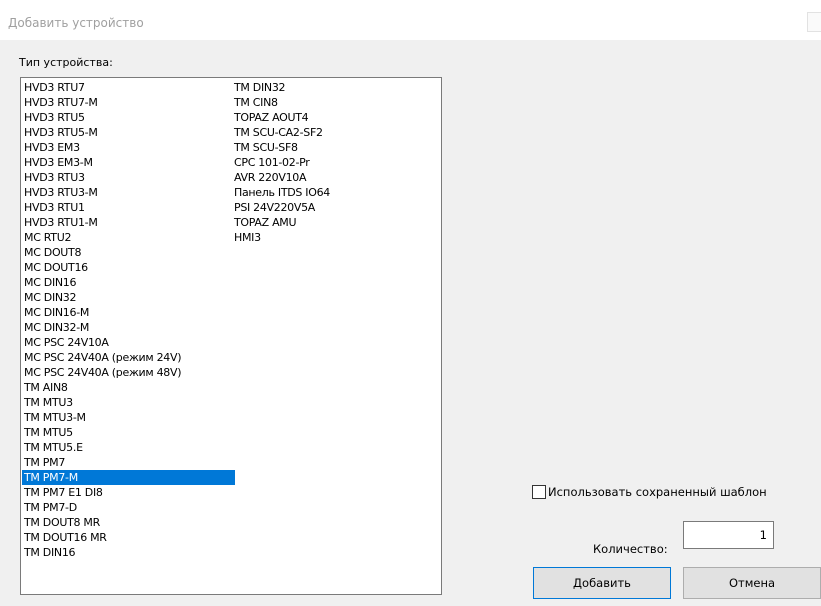 Image resolution: width=821 pixels, height=606 pixels. I want to click on device-list-item: MC DIN32, so click(128, 297).